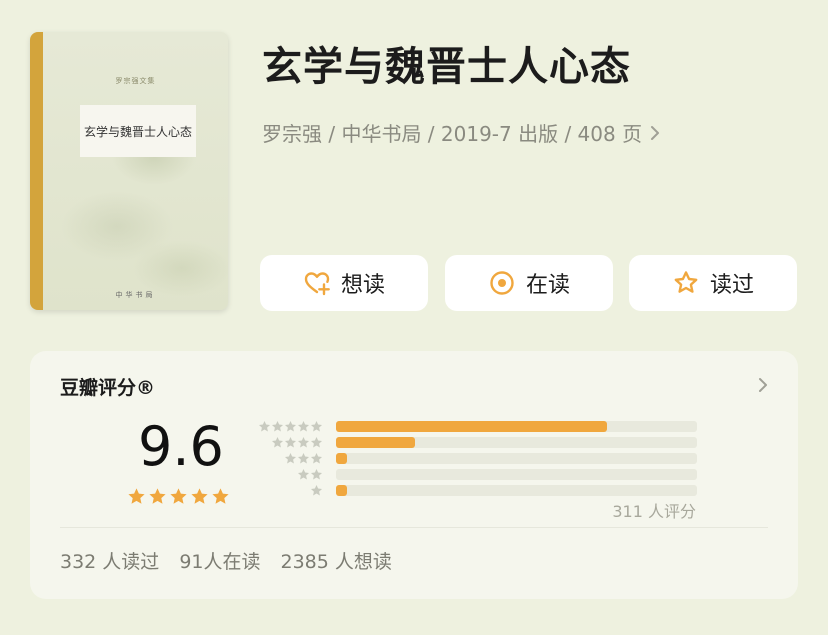  Describe the element at coordinates (219, 560) in the screenshot. I see `reading-count: 91人在读` at that location.